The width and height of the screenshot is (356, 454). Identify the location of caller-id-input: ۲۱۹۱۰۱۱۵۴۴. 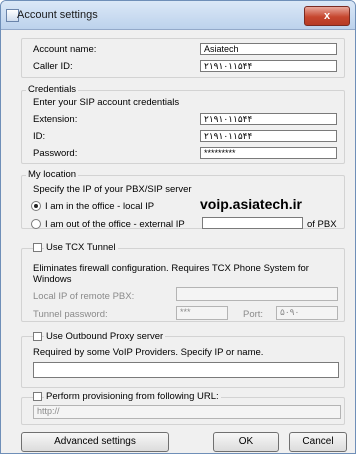
(268, 66).